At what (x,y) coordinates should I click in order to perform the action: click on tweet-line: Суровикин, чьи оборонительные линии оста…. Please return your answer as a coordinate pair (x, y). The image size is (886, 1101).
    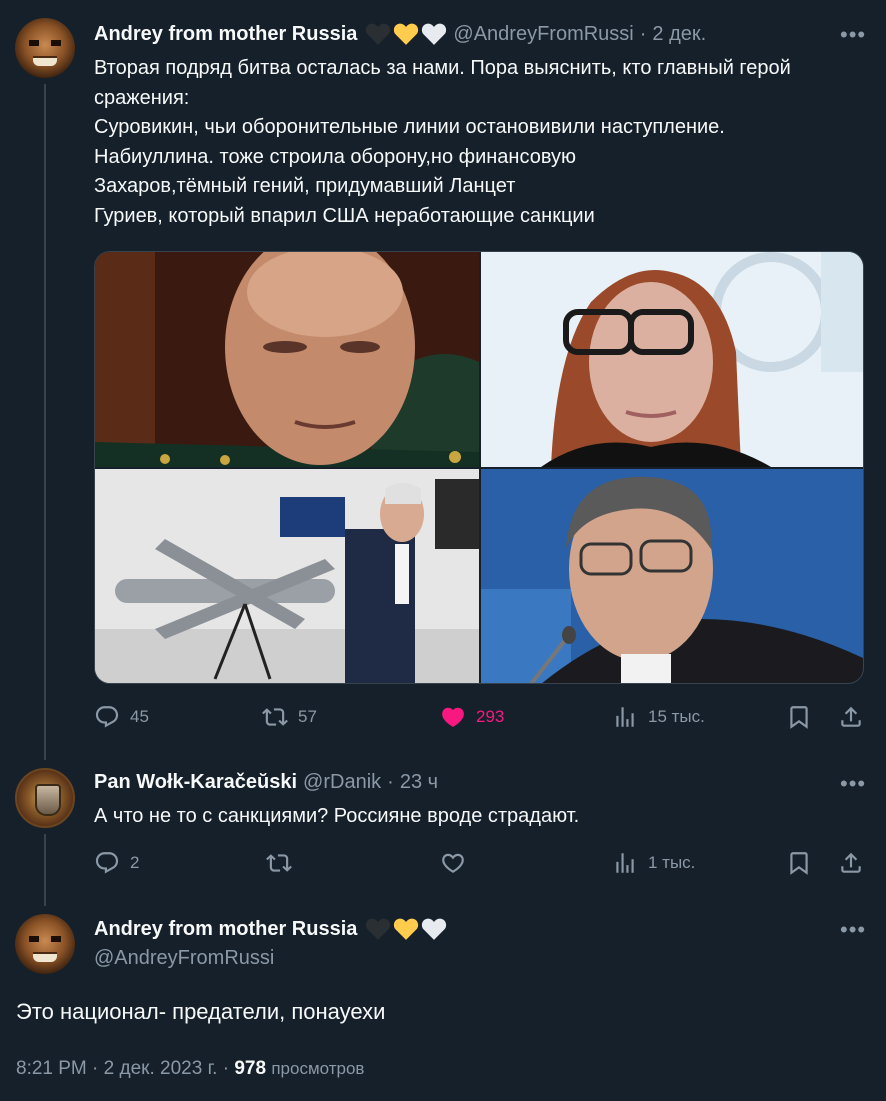
    Looking at the image, I should click on (409, 127).